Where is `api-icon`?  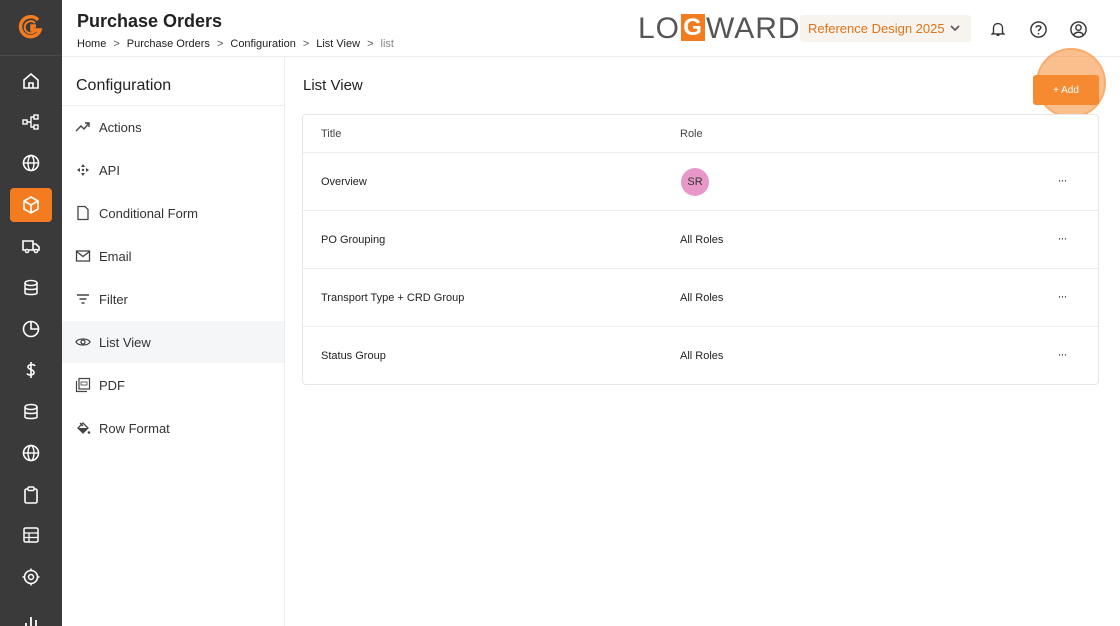
api-icon is located at coordinates (83, 170).